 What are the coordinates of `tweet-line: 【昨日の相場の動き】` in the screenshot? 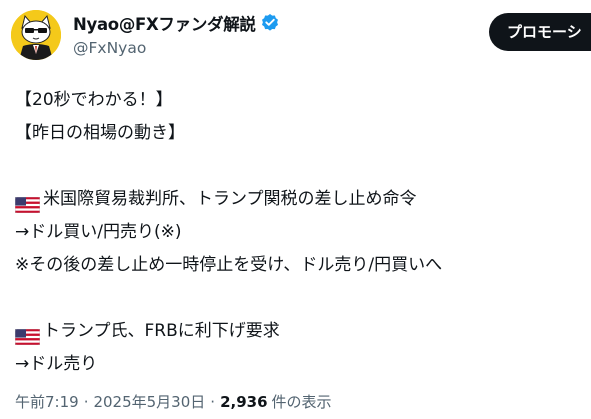 It's located at (100, 133).